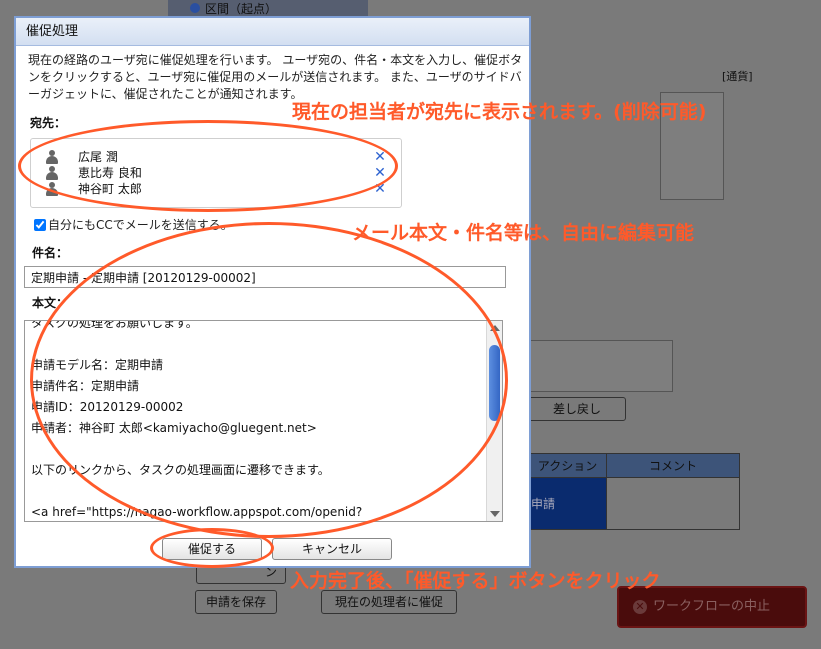 The image size is (821, 649). I want to click on remind-current-handler-button: 現在の処理者に催促, so click(389, 602).